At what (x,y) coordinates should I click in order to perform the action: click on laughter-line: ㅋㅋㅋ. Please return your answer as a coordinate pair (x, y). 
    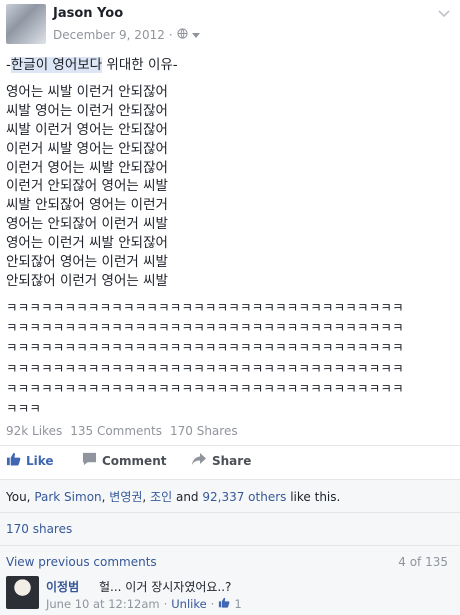
    Looking at the image, I should click on (24, 409).